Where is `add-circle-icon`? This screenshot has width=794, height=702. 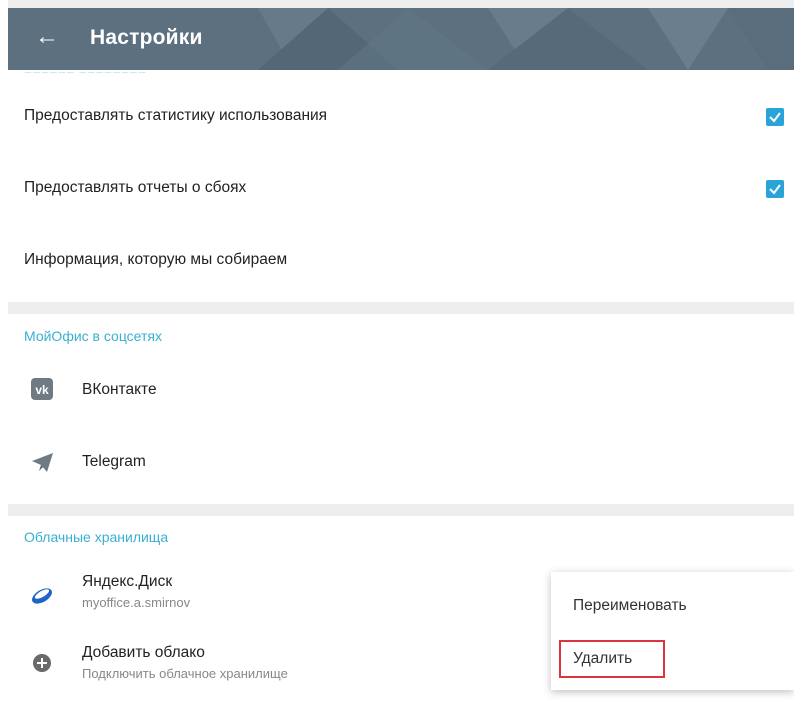
add-circle-icon is located at coordinates (42, 663).